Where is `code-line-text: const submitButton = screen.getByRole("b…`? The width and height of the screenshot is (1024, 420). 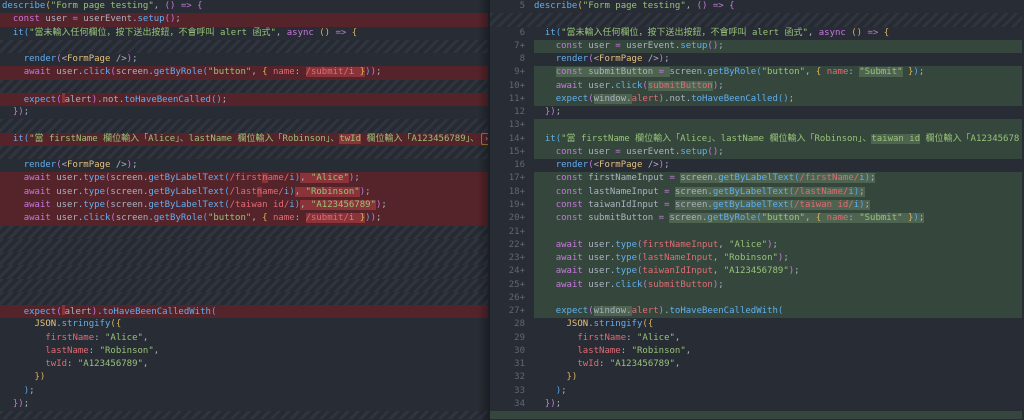
code-line-text: const submitButton = screen.getByRole("b… is located at coordinates (740, 72).